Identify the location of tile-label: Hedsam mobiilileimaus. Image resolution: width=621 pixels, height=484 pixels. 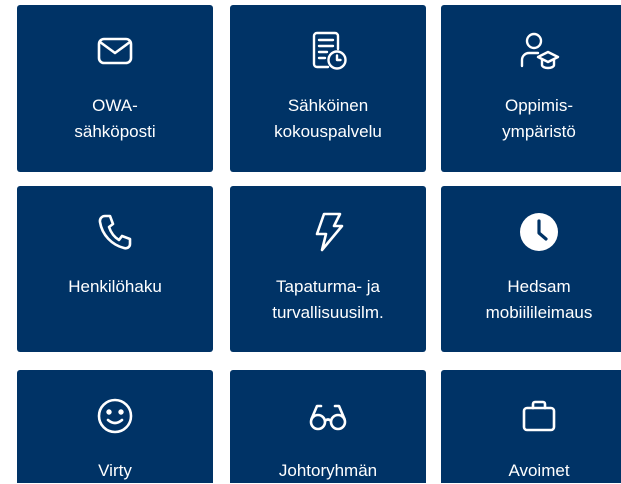
(539, 299).